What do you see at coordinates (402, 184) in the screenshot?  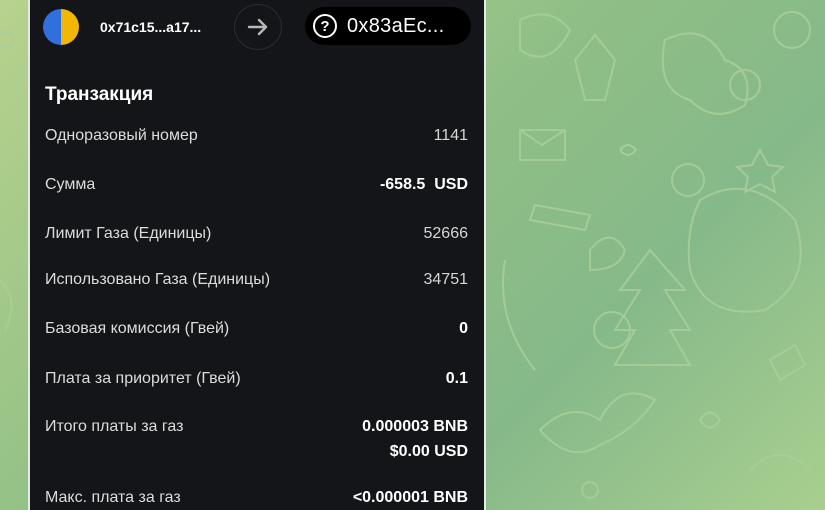 I see `amount-value: -658.5` at bounding box center [402, 184].